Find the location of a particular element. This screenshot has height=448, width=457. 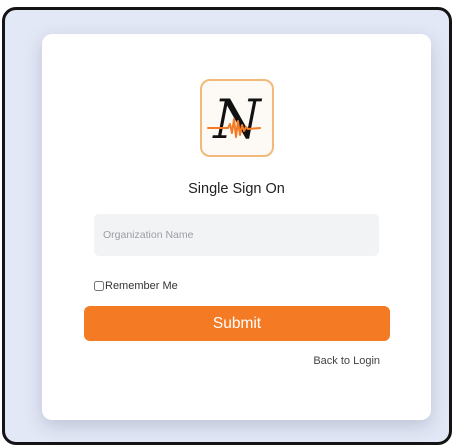

logo-letter: N is located at coordinates (236, 119).